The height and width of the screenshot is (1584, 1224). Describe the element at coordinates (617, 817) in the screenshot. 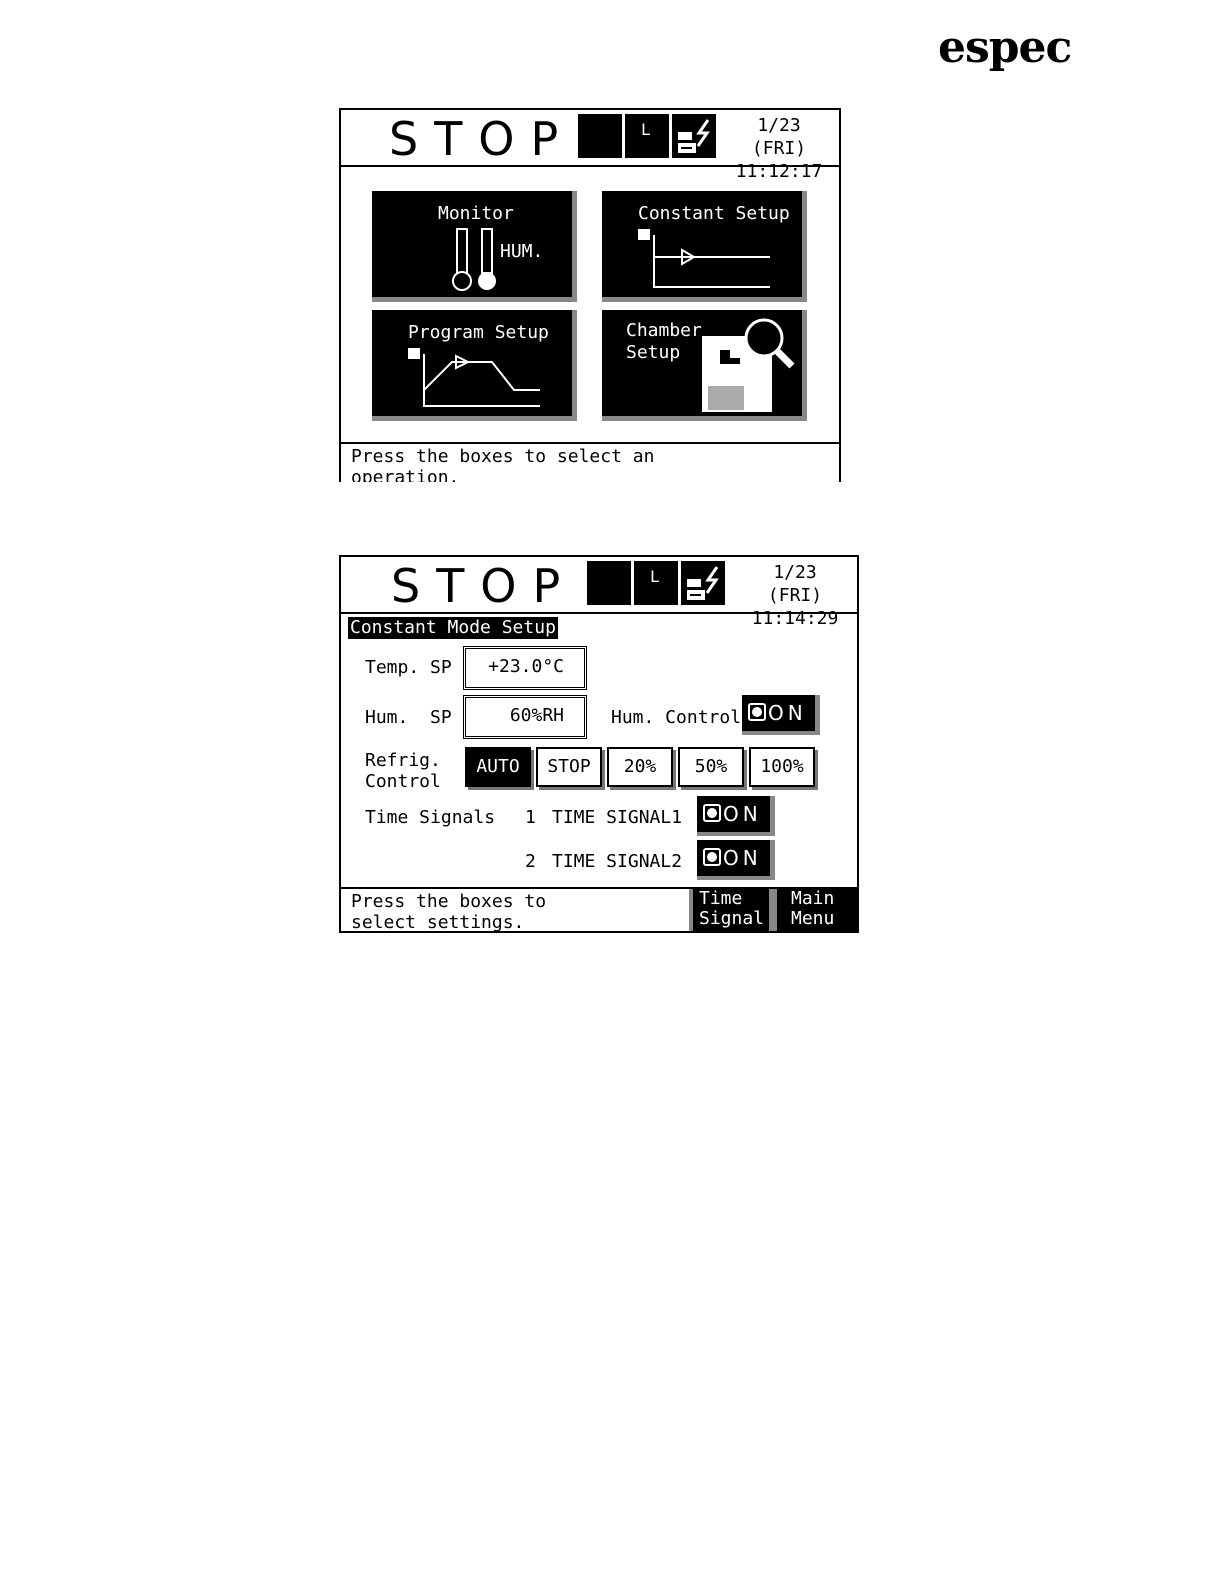

I see `signal-1-name: TIME SIGNAL1` at that location.